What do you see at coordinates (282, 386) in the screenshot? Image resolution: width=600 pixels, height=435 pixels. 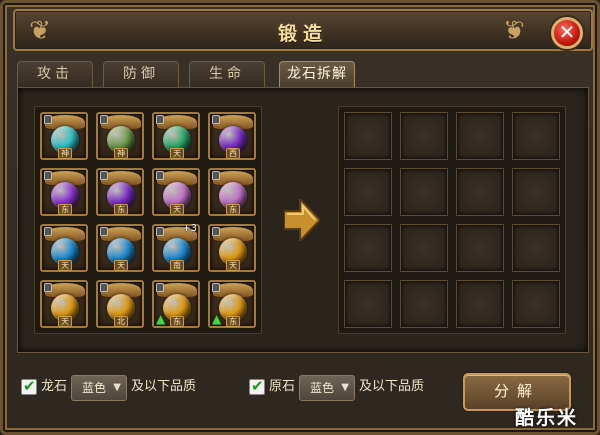 I see `raw-stone-filter-label: 原石` at bounding box center [282, 386].